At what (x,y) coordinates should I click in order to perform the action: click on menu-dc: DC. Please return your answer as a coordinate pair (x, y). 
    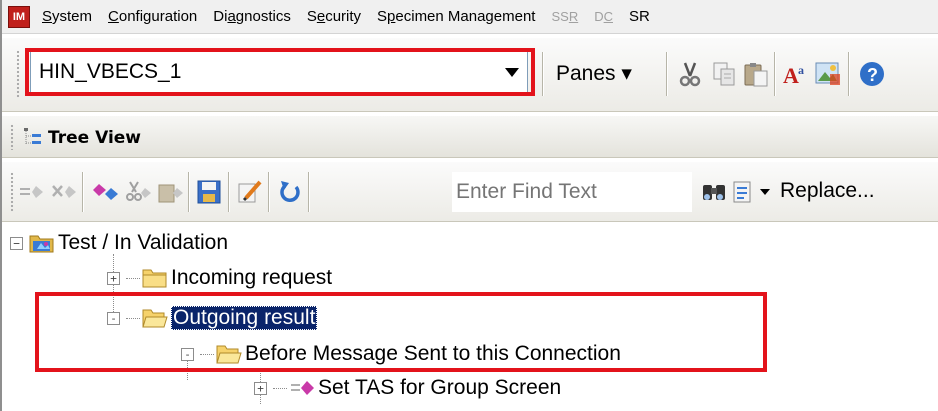
    Looking at the image, I should click on (603, 16).